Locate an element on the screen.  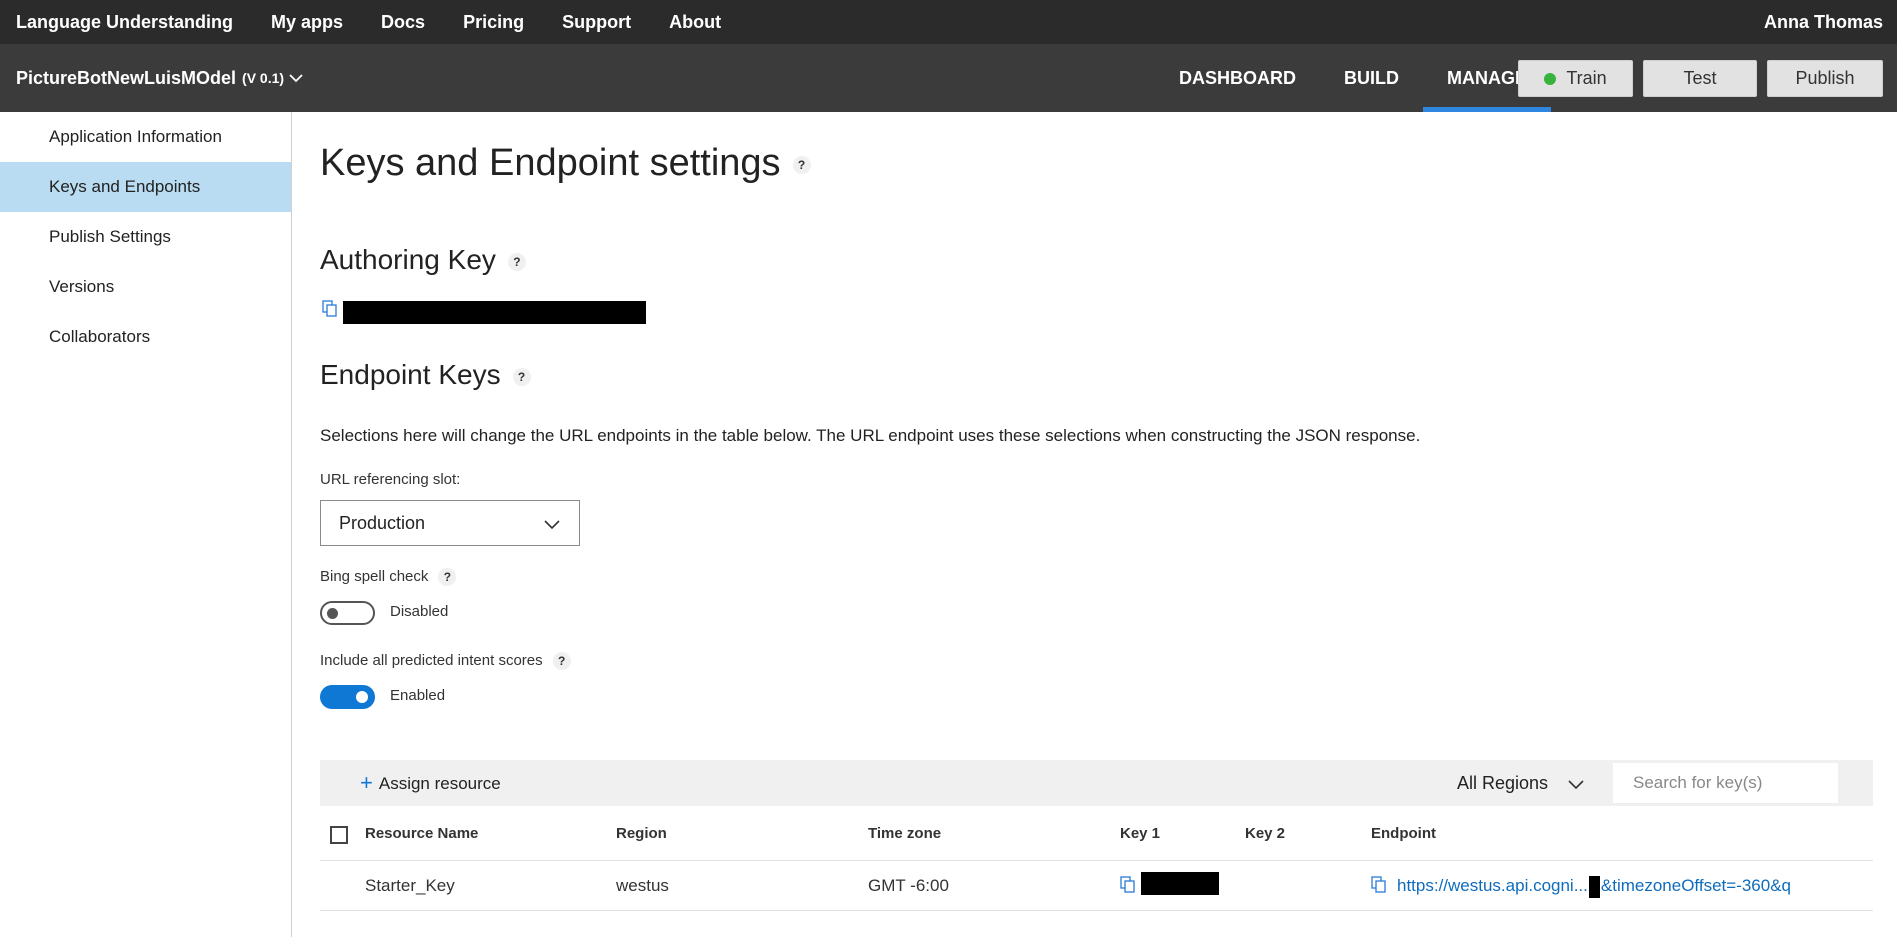
train-status-icon is located at coordinates (1550, 78).